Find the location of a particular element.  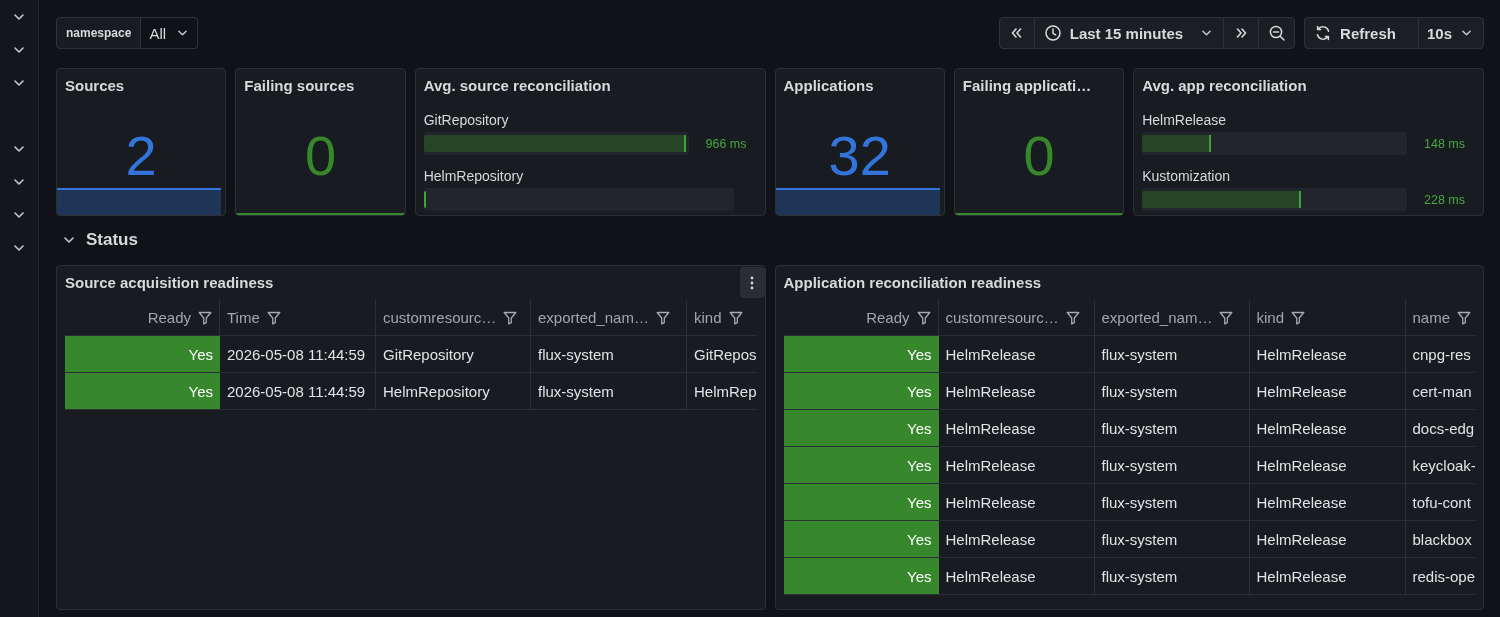

clock-icon is located at coordinates (1052, 33).